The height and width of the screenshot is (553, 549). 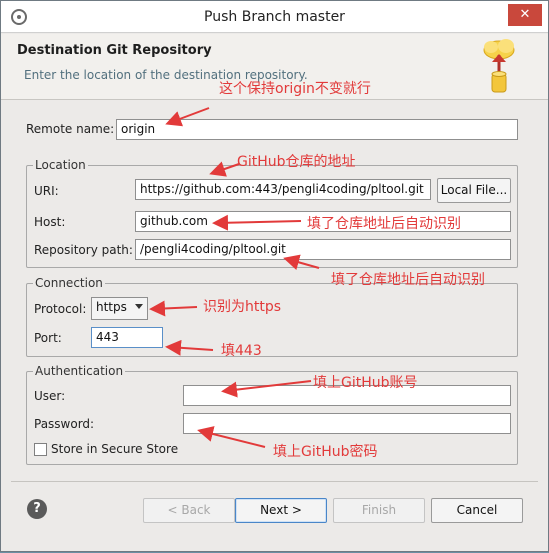 I want to click on close-button: ✕, so click(x=525, y=15).